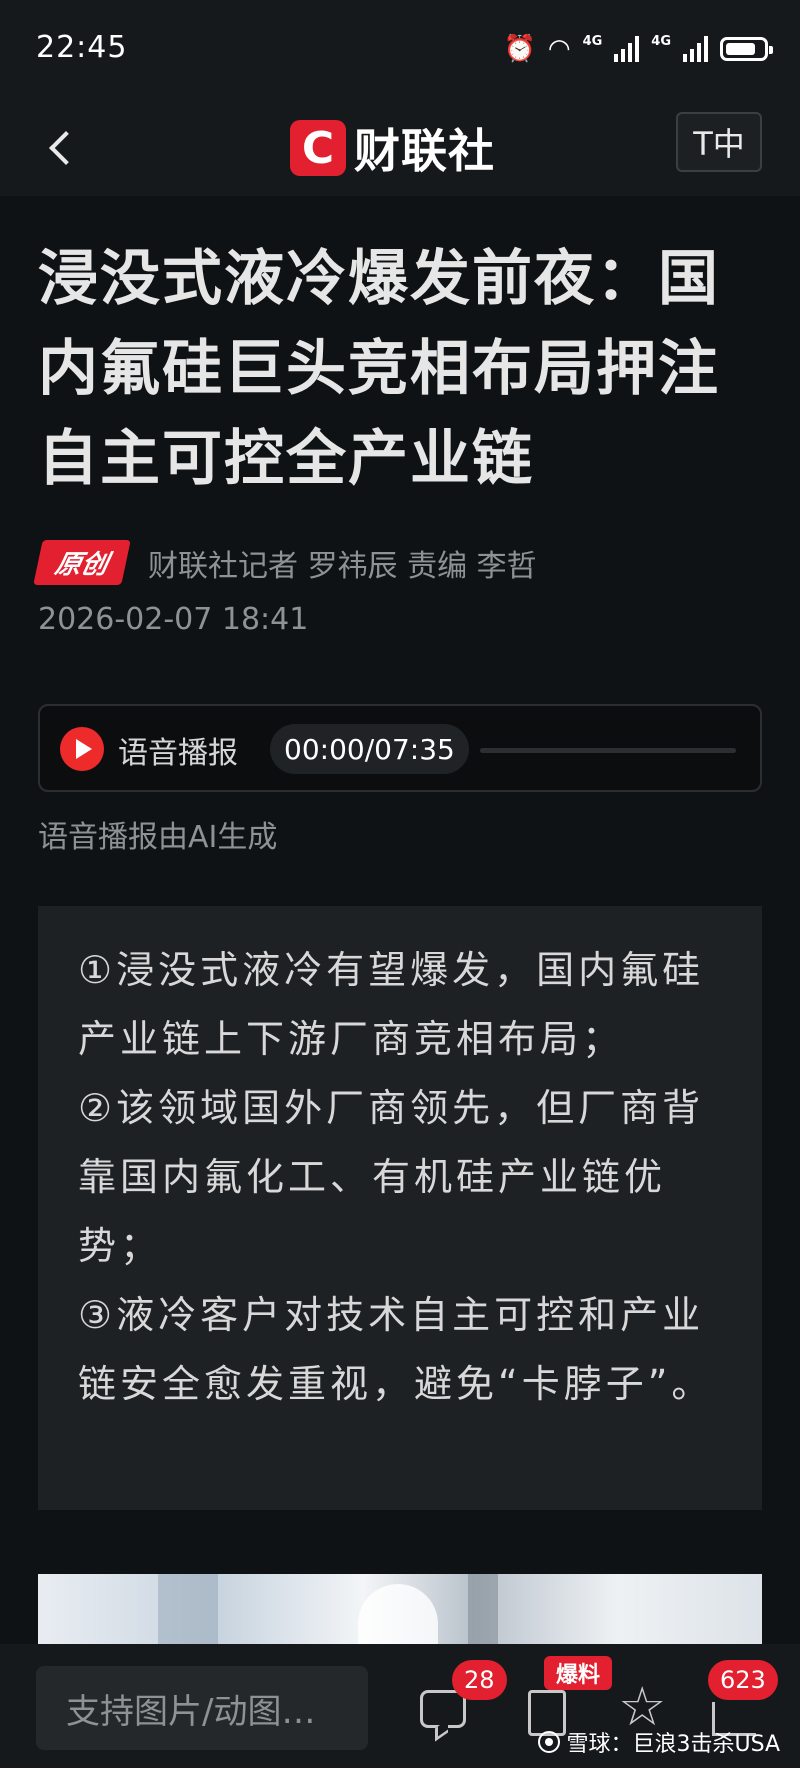 The width and height of the screenshot is (800, 1768). I want to click on network-label-1: 4G, so click(592, 41).